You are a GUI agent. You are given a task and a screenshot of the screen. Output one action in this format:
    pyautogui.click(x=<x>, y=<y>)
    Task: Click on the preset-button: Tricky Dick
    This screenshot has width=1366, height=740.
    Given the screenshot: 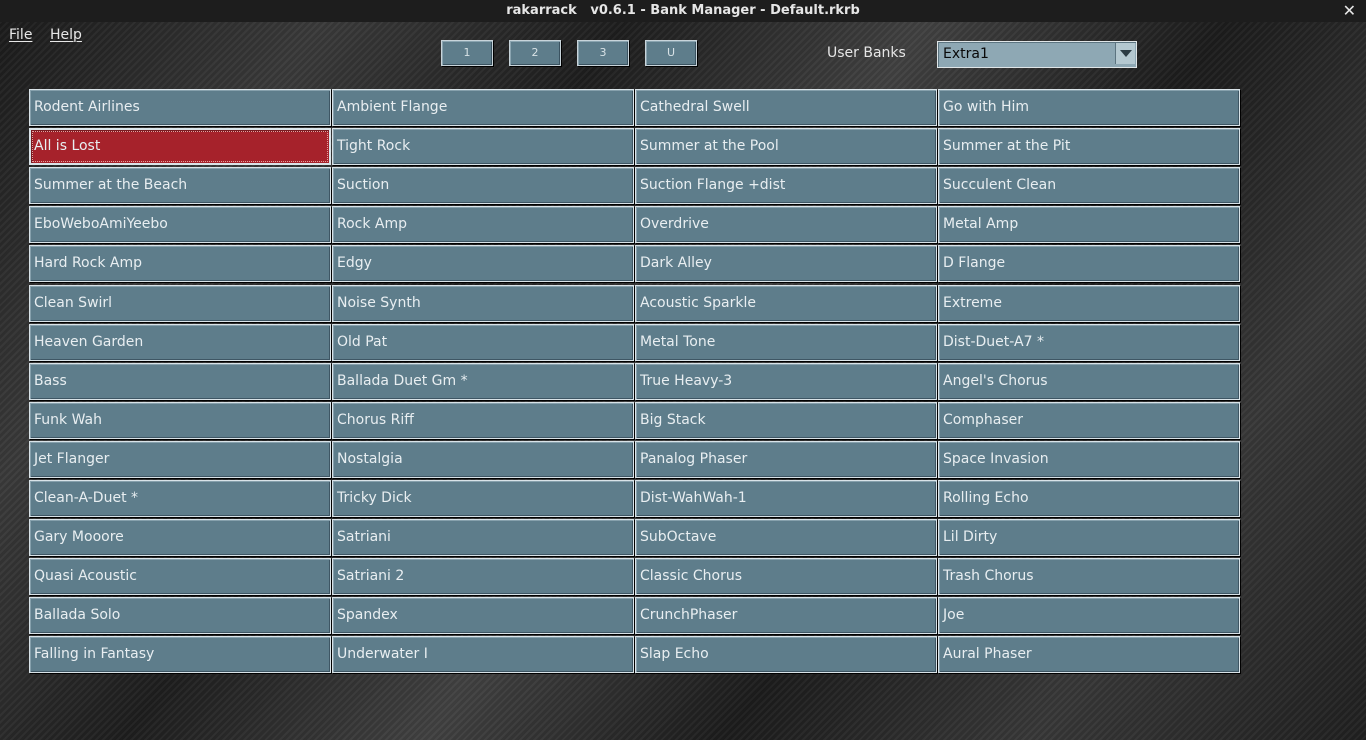 What is the action you would take?
    pyautogui.click(x=483, y=498)
    